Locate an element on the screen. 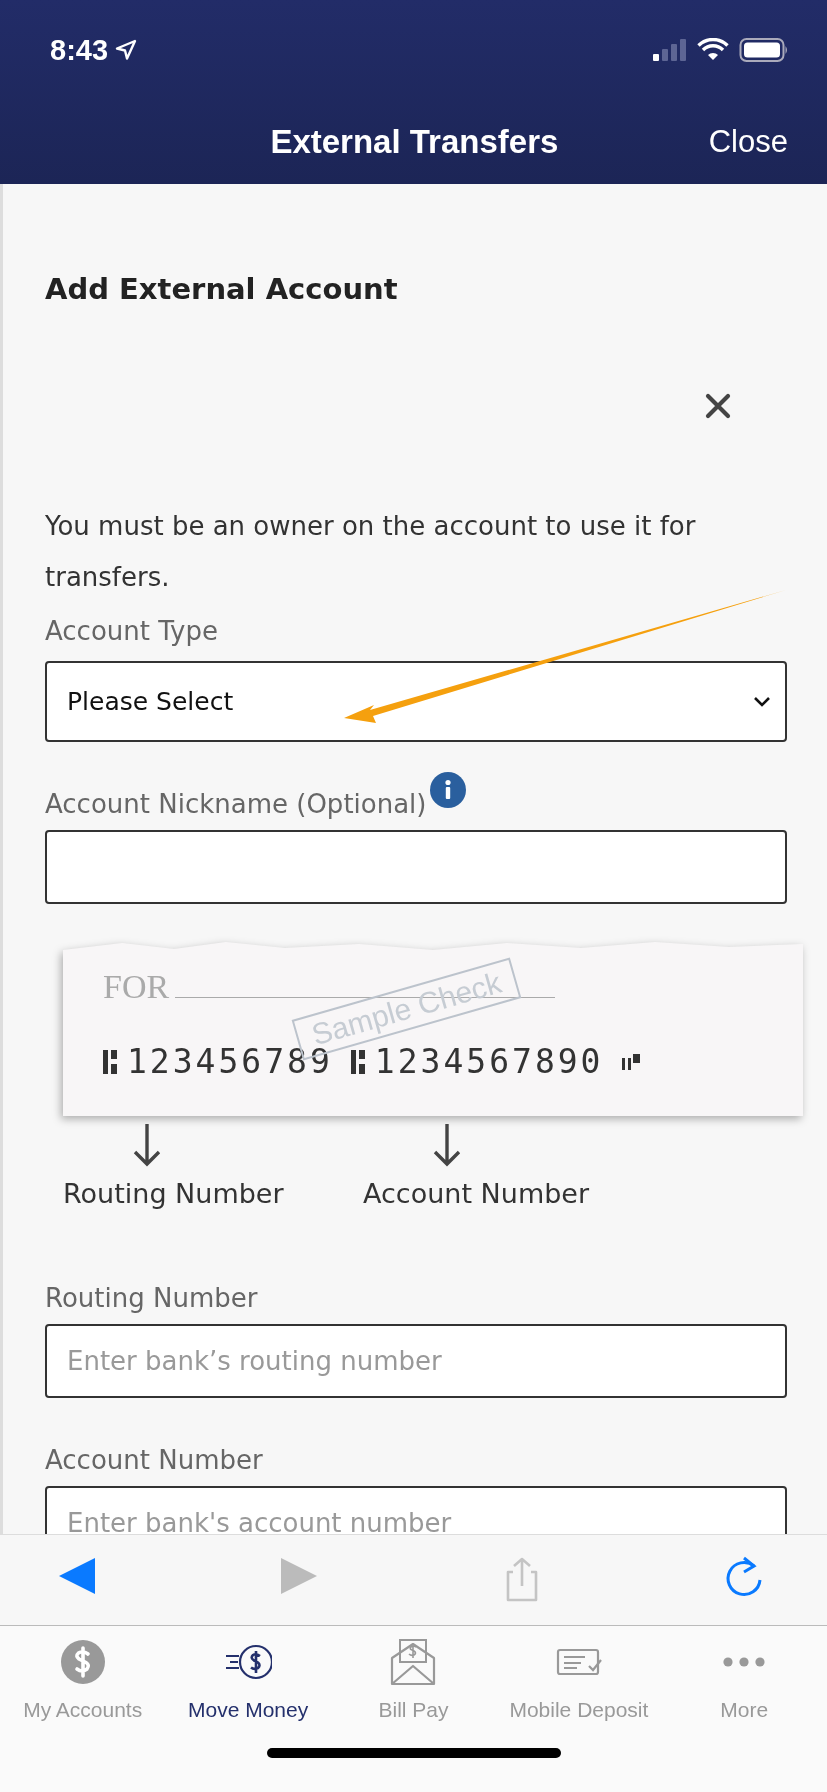 The width and height of the screenshot is (827, 1792). tab-bar-item: More is located at coordinates (744, 1680).